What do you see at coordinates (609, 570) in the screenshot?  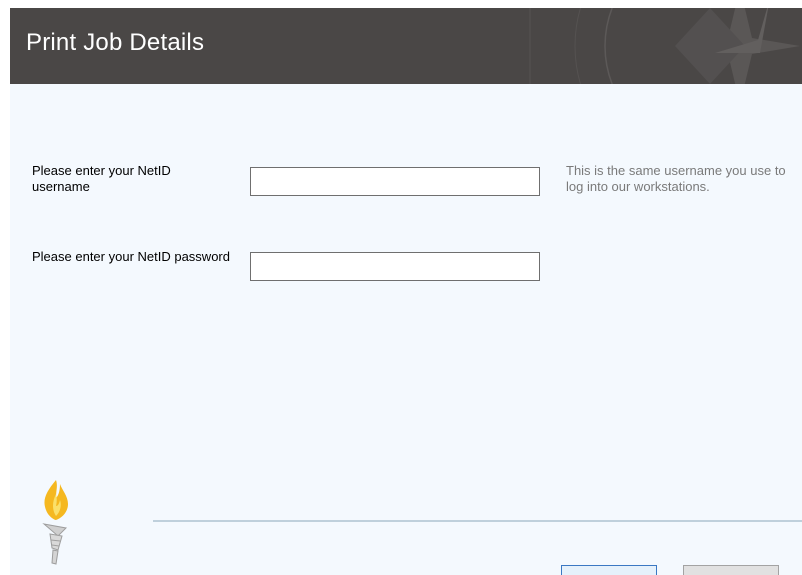 I see `print-button: Print` at bounding box center [609, 570].